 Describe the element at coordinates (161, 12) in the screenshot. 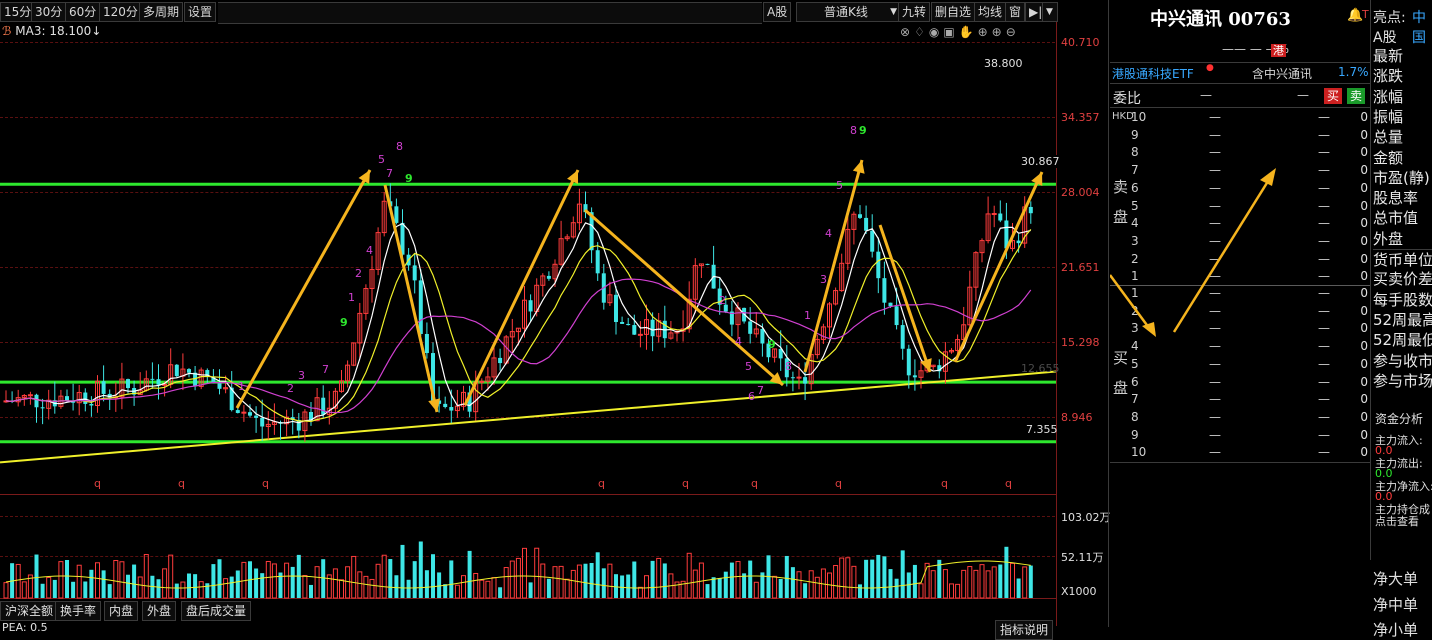

I see `multi-period-button: 多周期` at that location.